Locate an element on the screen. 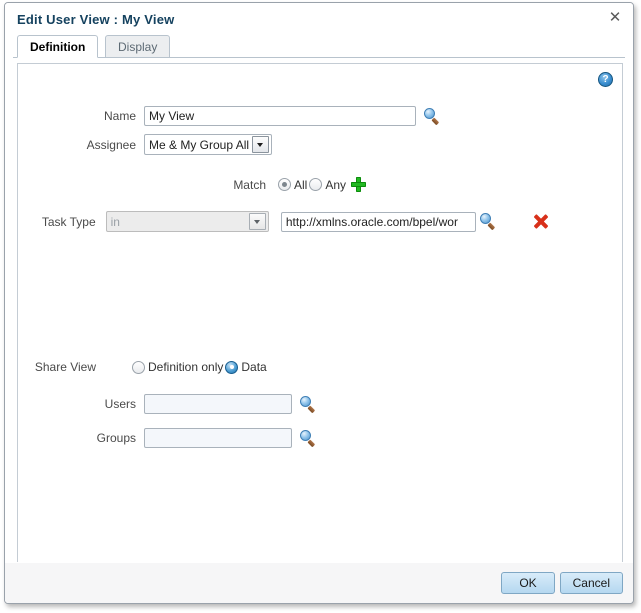 This screenshot has width=641, height=613. share-definition-only-label: Definition only is located at coordinates (185, 367).